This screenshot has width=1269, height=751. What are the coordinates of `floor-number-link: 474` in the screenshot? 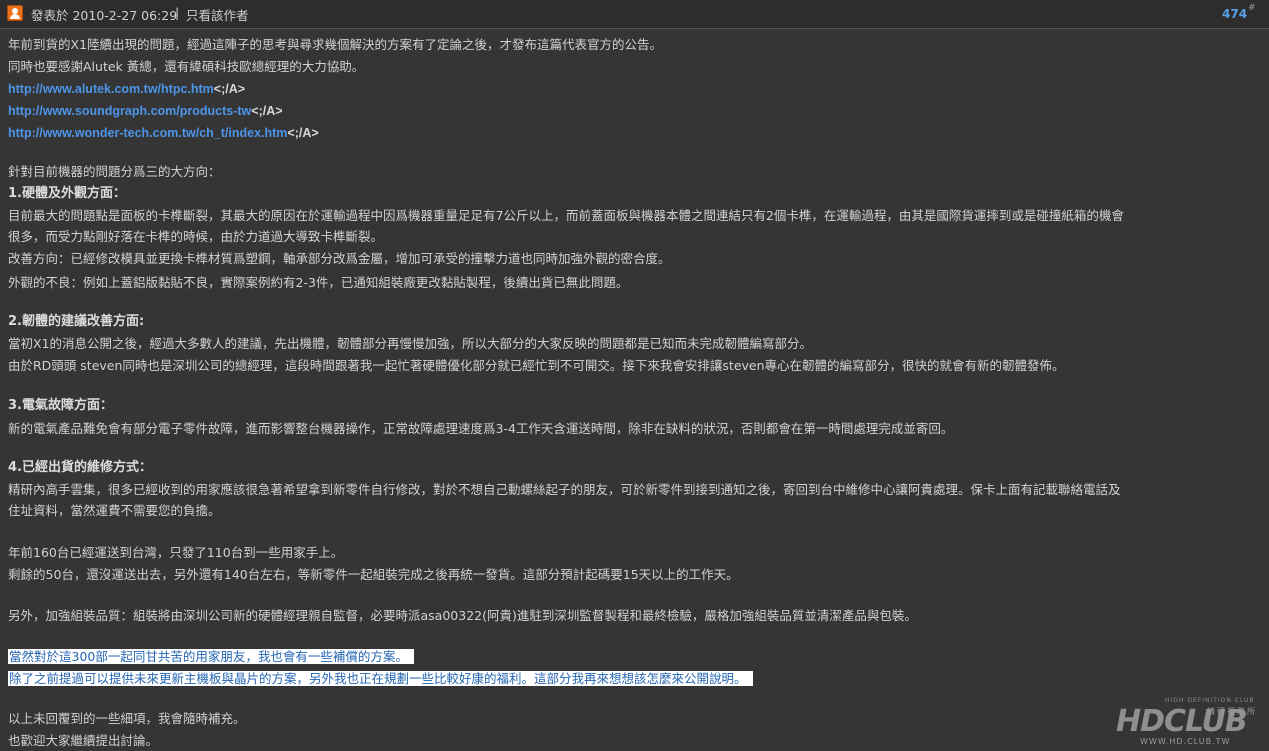 It's located at (1234, 14).